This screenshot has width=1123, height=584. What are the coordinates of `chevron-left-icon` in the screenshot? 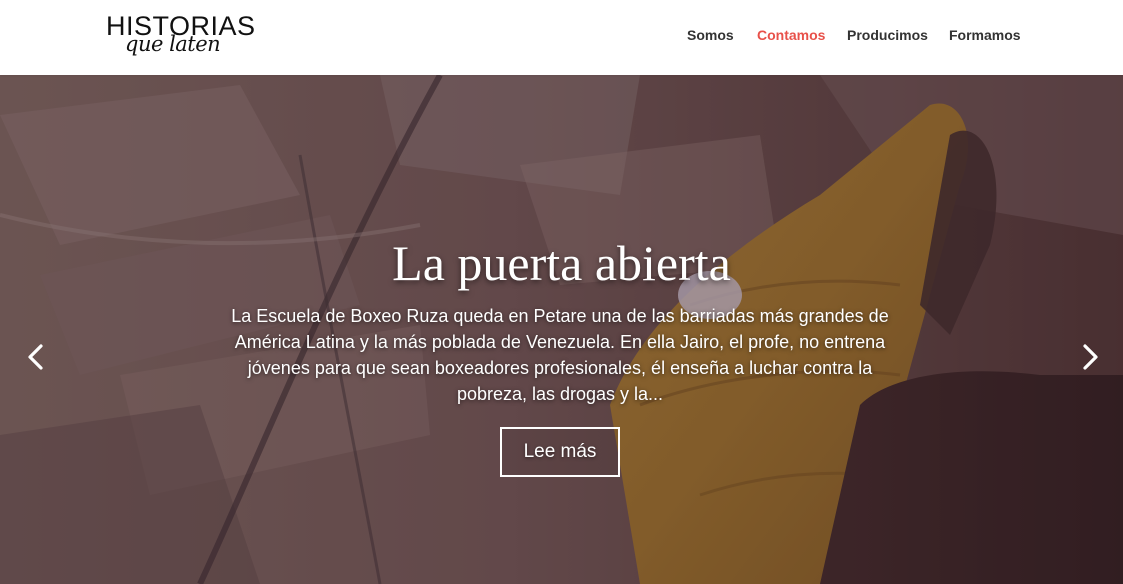 It's located at (35, 357).